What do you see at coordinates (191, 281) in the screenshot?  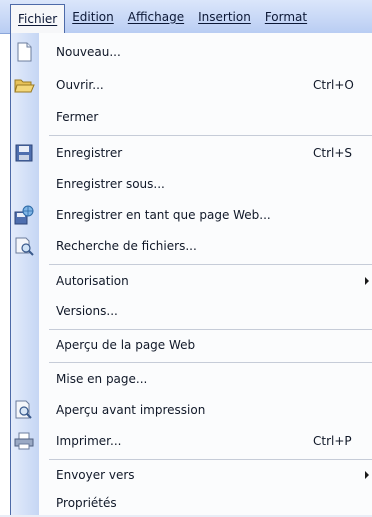 I see `menu-item-autorisation: Autorisation` at bounding box center [191, 281].